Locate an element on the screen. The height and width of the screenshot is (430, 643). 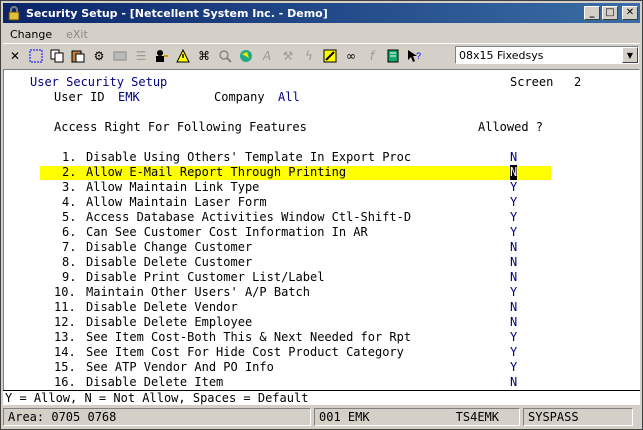
print-preview-icon is located at coordinates (120, 56).